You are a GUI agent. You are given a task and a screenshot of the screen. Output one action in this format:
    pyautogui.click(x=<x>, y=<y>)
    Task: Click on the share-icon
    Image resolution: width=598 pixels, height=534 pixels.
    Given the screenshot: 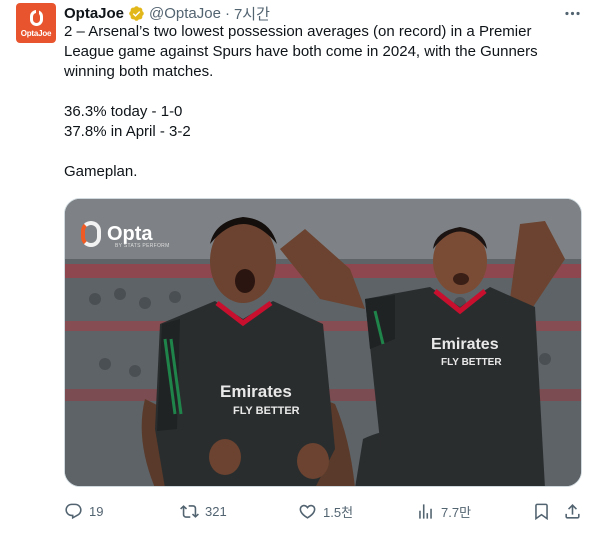 What is the action you would take?
    pyautogui.click(x=572, y=511)
    